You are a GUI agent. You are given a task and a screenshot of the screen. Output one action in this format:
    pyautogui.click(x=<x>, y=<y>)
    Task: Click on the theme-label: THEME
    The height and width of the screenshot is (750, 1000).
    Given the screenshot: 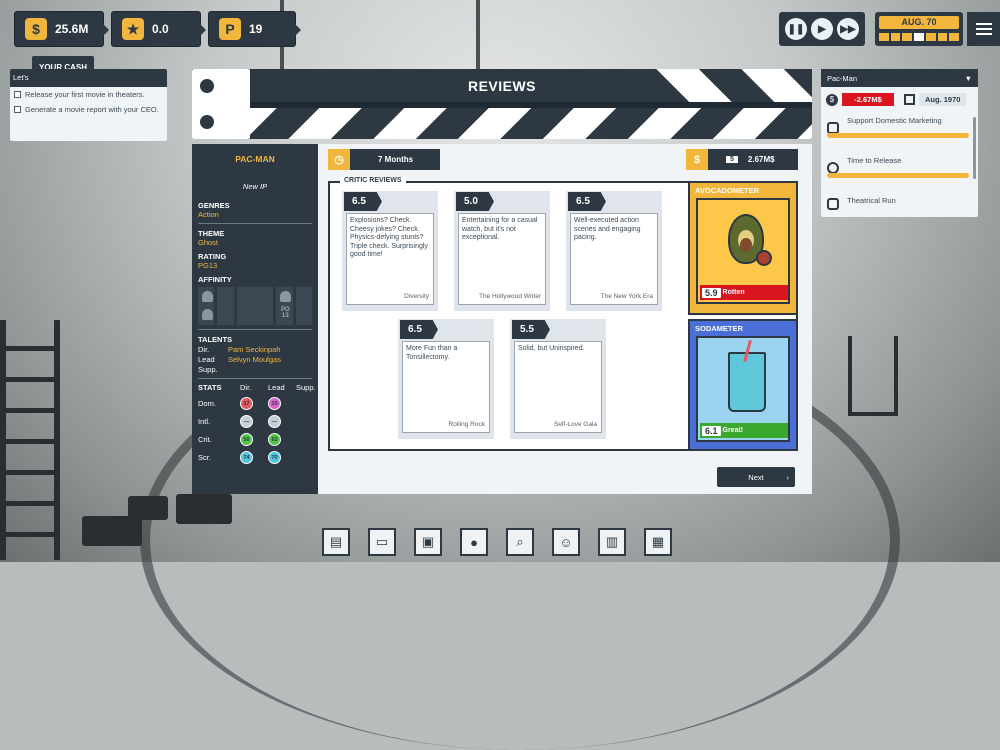 What is the action you would take?
    pyautogui.click(x=211, y=233)
    